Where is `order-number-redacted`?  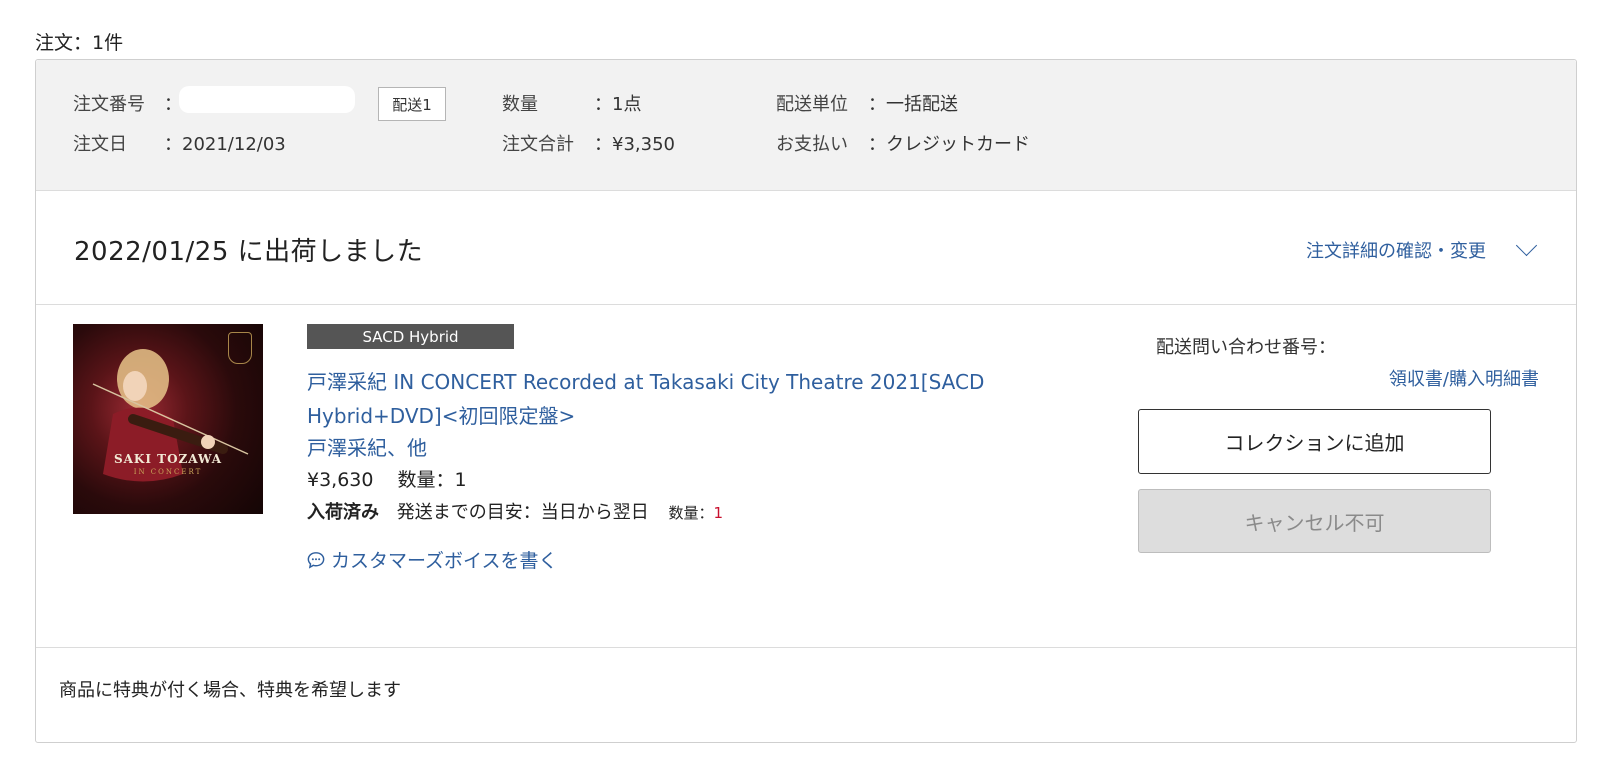
order-number-redacted is located at coordinates (267, 99).